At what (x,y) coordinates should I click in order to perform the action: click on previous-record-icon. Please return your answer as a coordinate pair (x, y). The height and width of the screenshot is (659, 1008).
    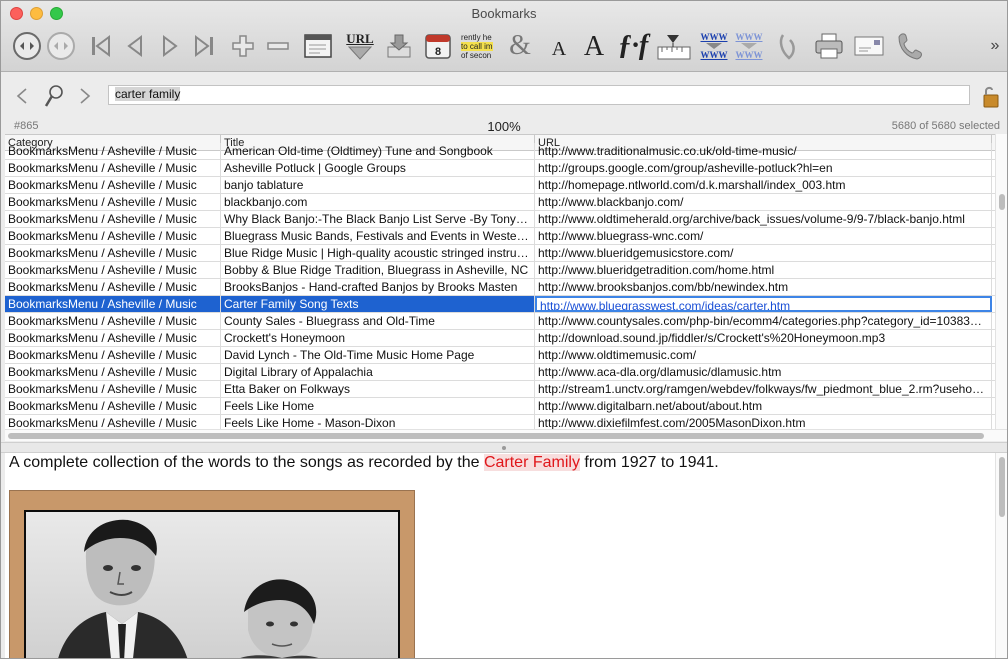
    Looking at the image, I should click on (135, 46).